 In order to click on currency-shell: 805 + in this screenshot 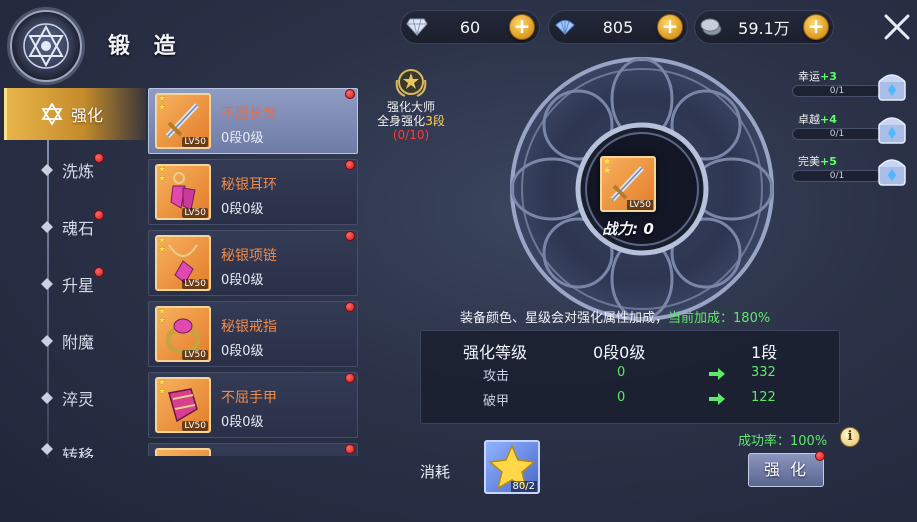, I will do `click(618, 27)`.